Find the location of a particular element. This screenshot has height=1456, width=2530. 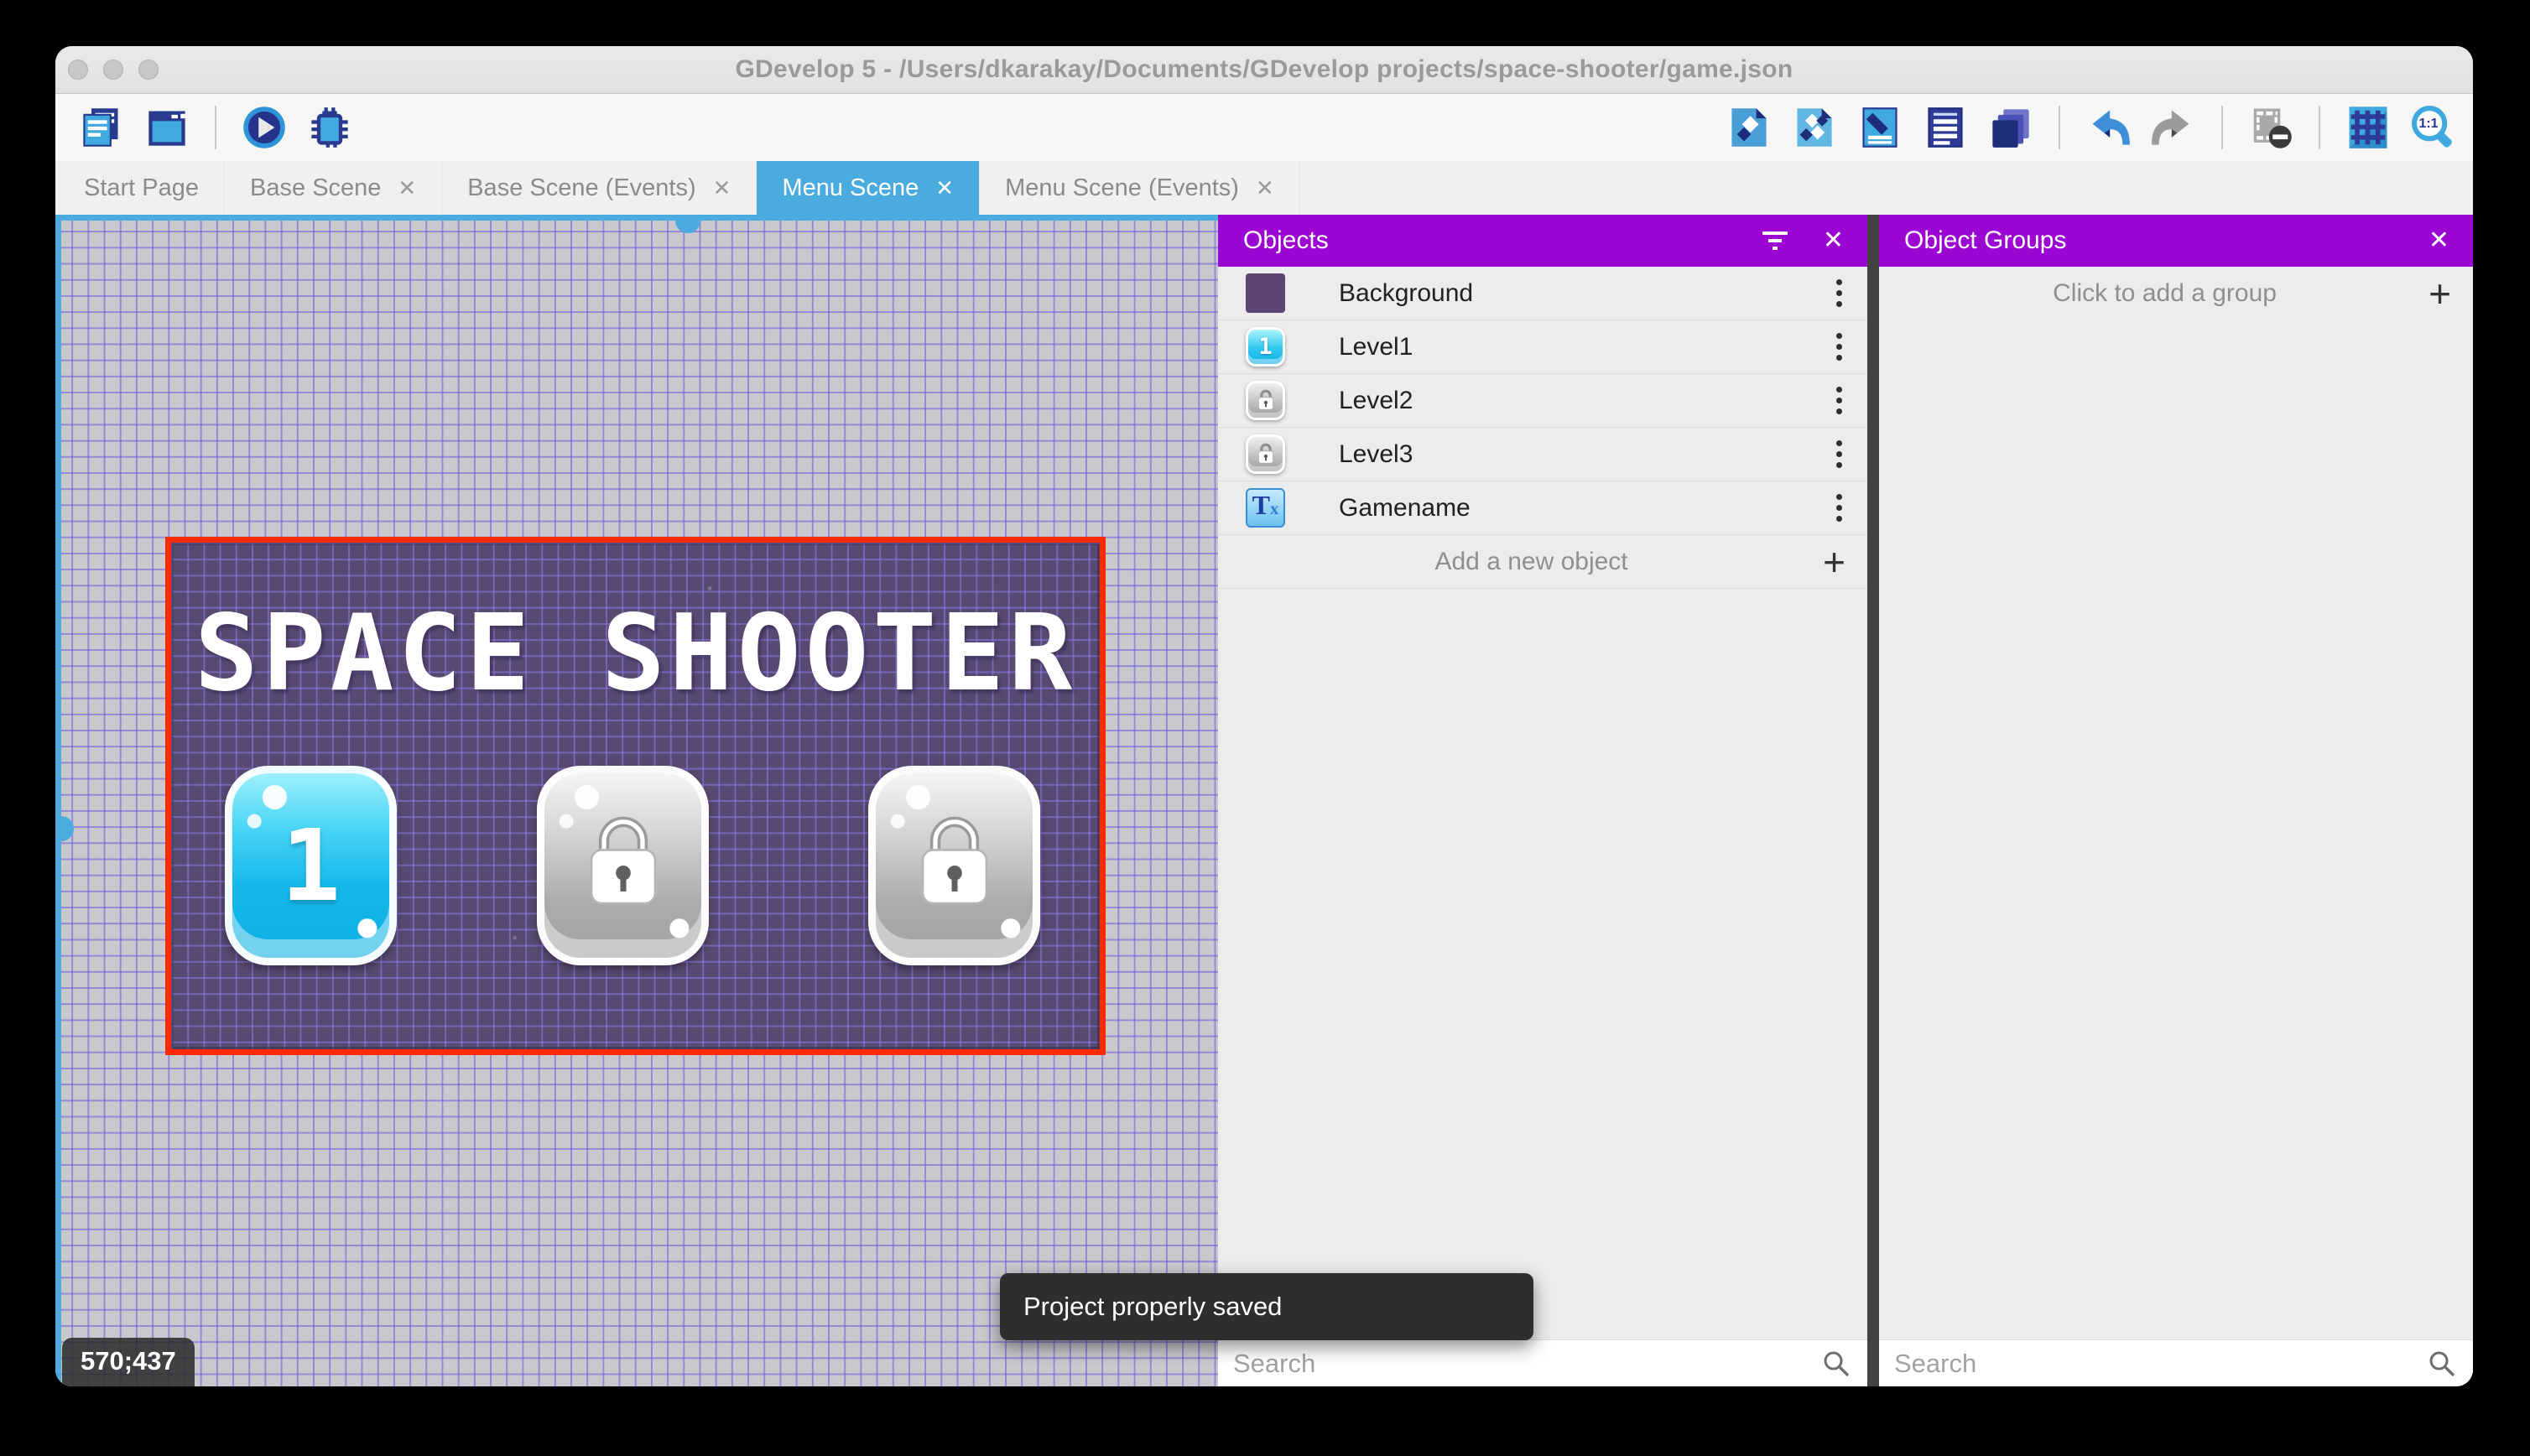

filter-icon is located at coordinates (1775, 240).